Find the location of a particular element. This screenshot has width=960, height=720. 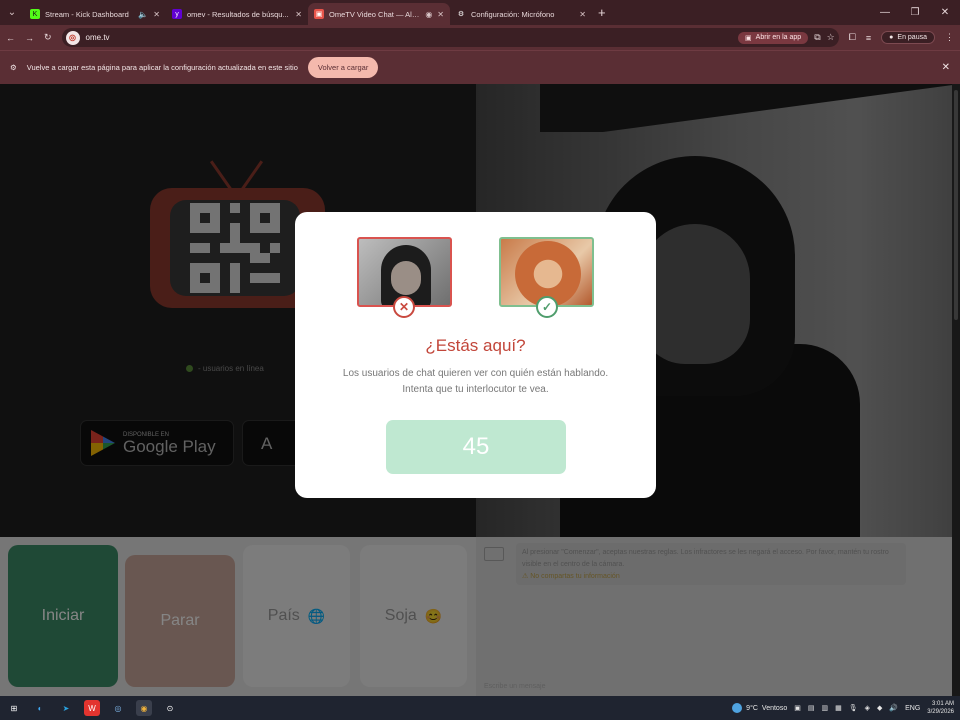

check-icon: ✓ is located at coordinates (547, 307).